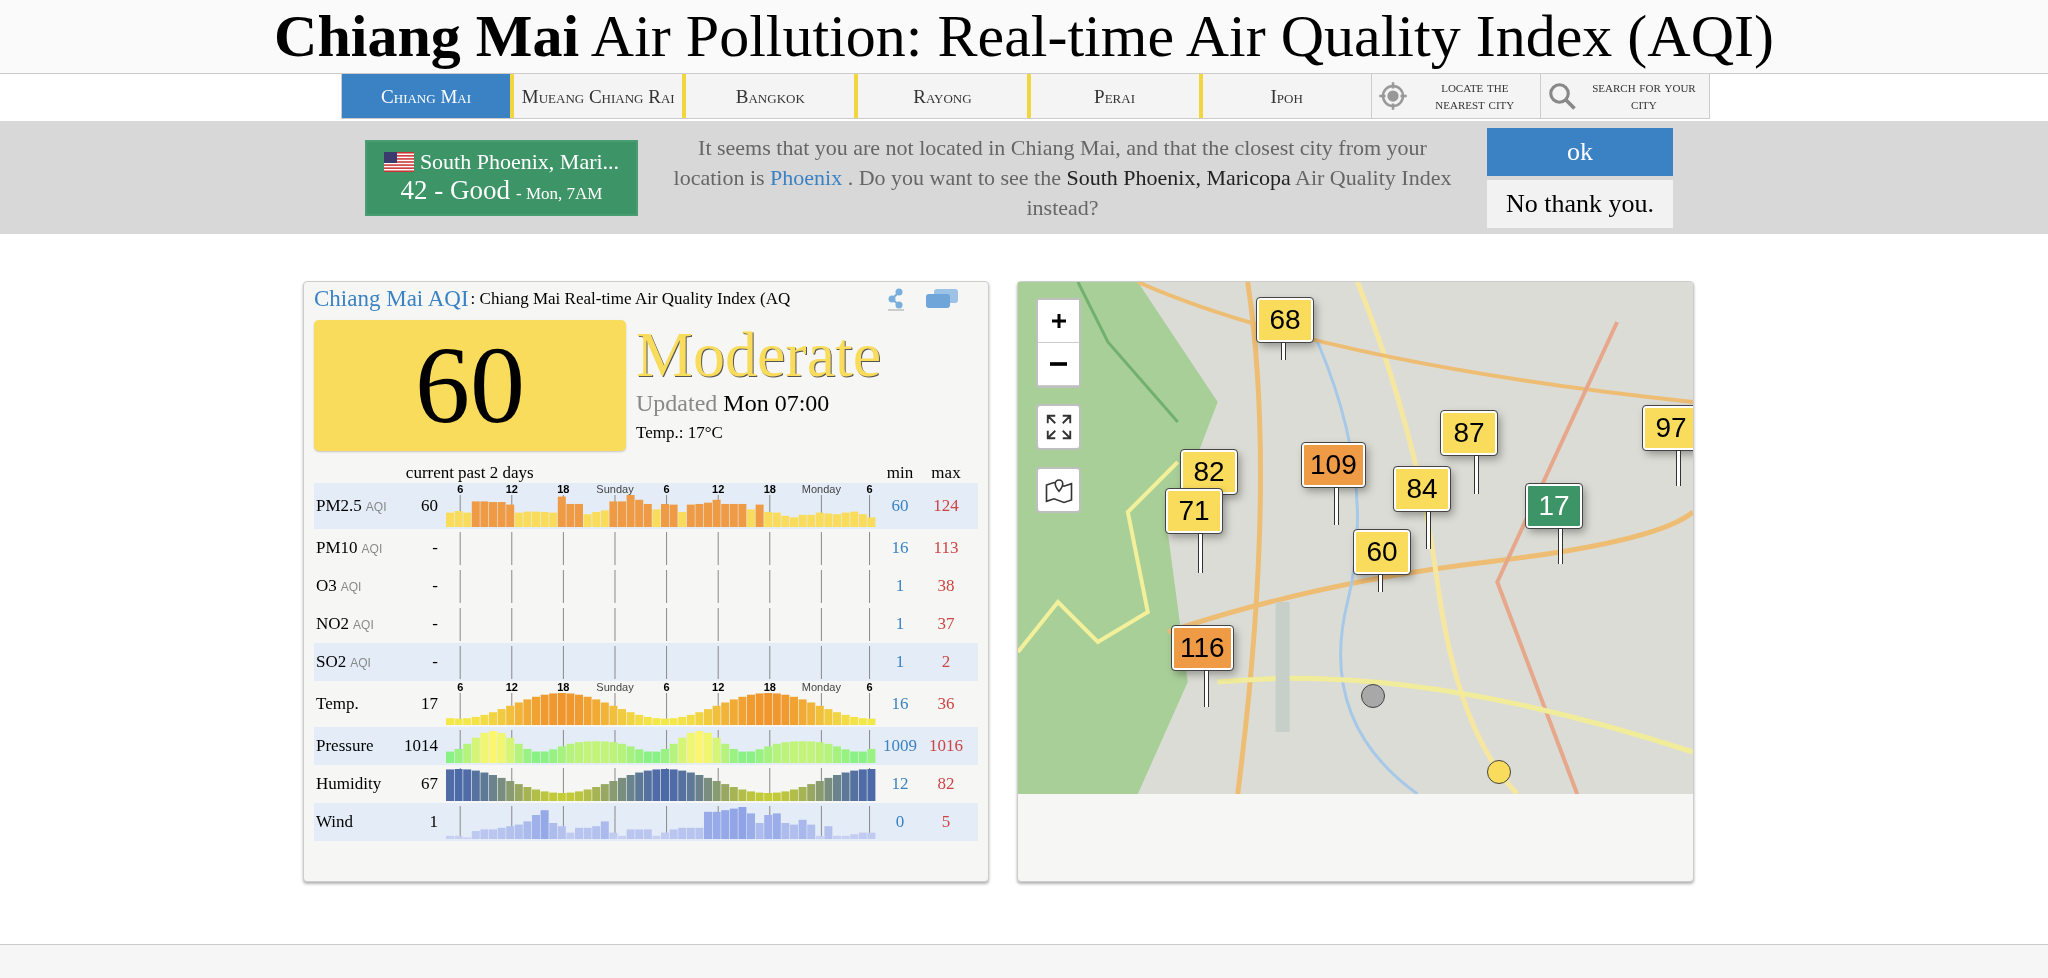  What do you see at coordinates (900, 473) in the screenshot?
I see `column-header: min` at bounding box center [900, 473].